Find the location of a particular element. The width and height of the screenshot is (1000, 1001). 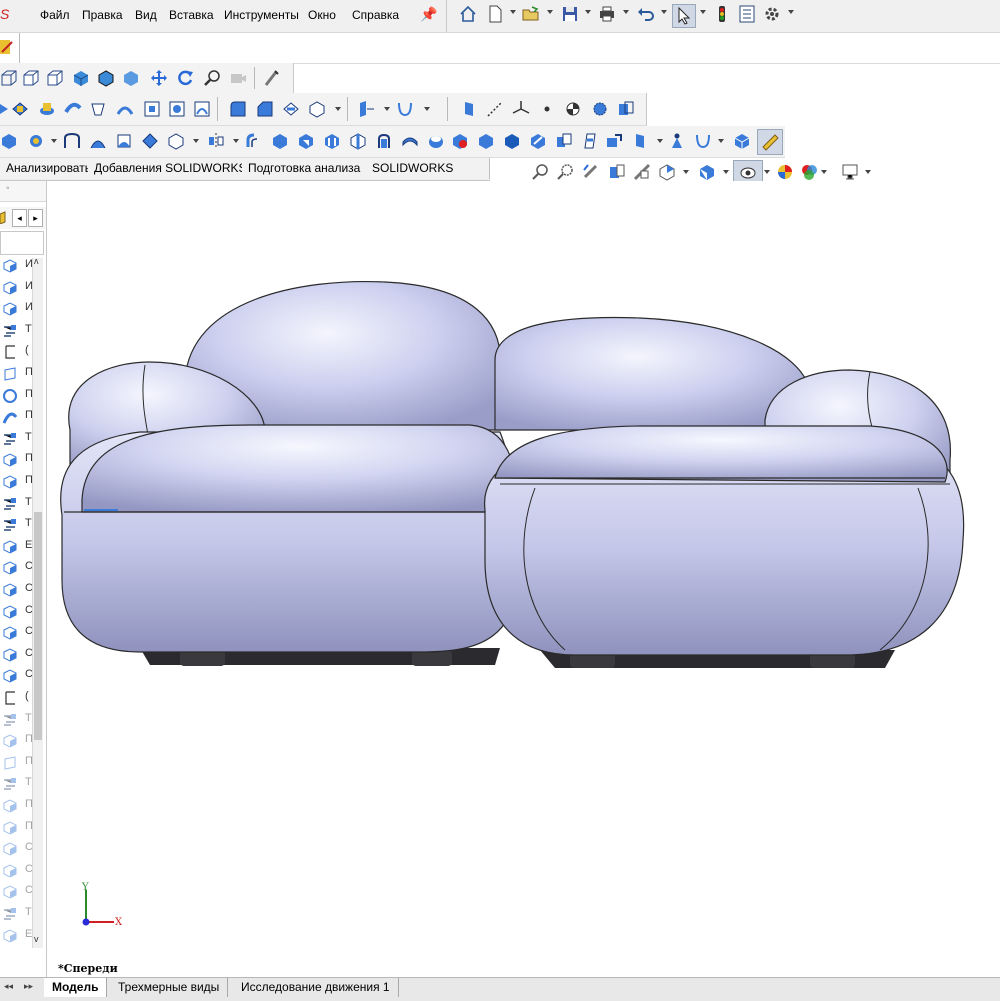

shaded-edges-icon is located at coordinates (106, 78).